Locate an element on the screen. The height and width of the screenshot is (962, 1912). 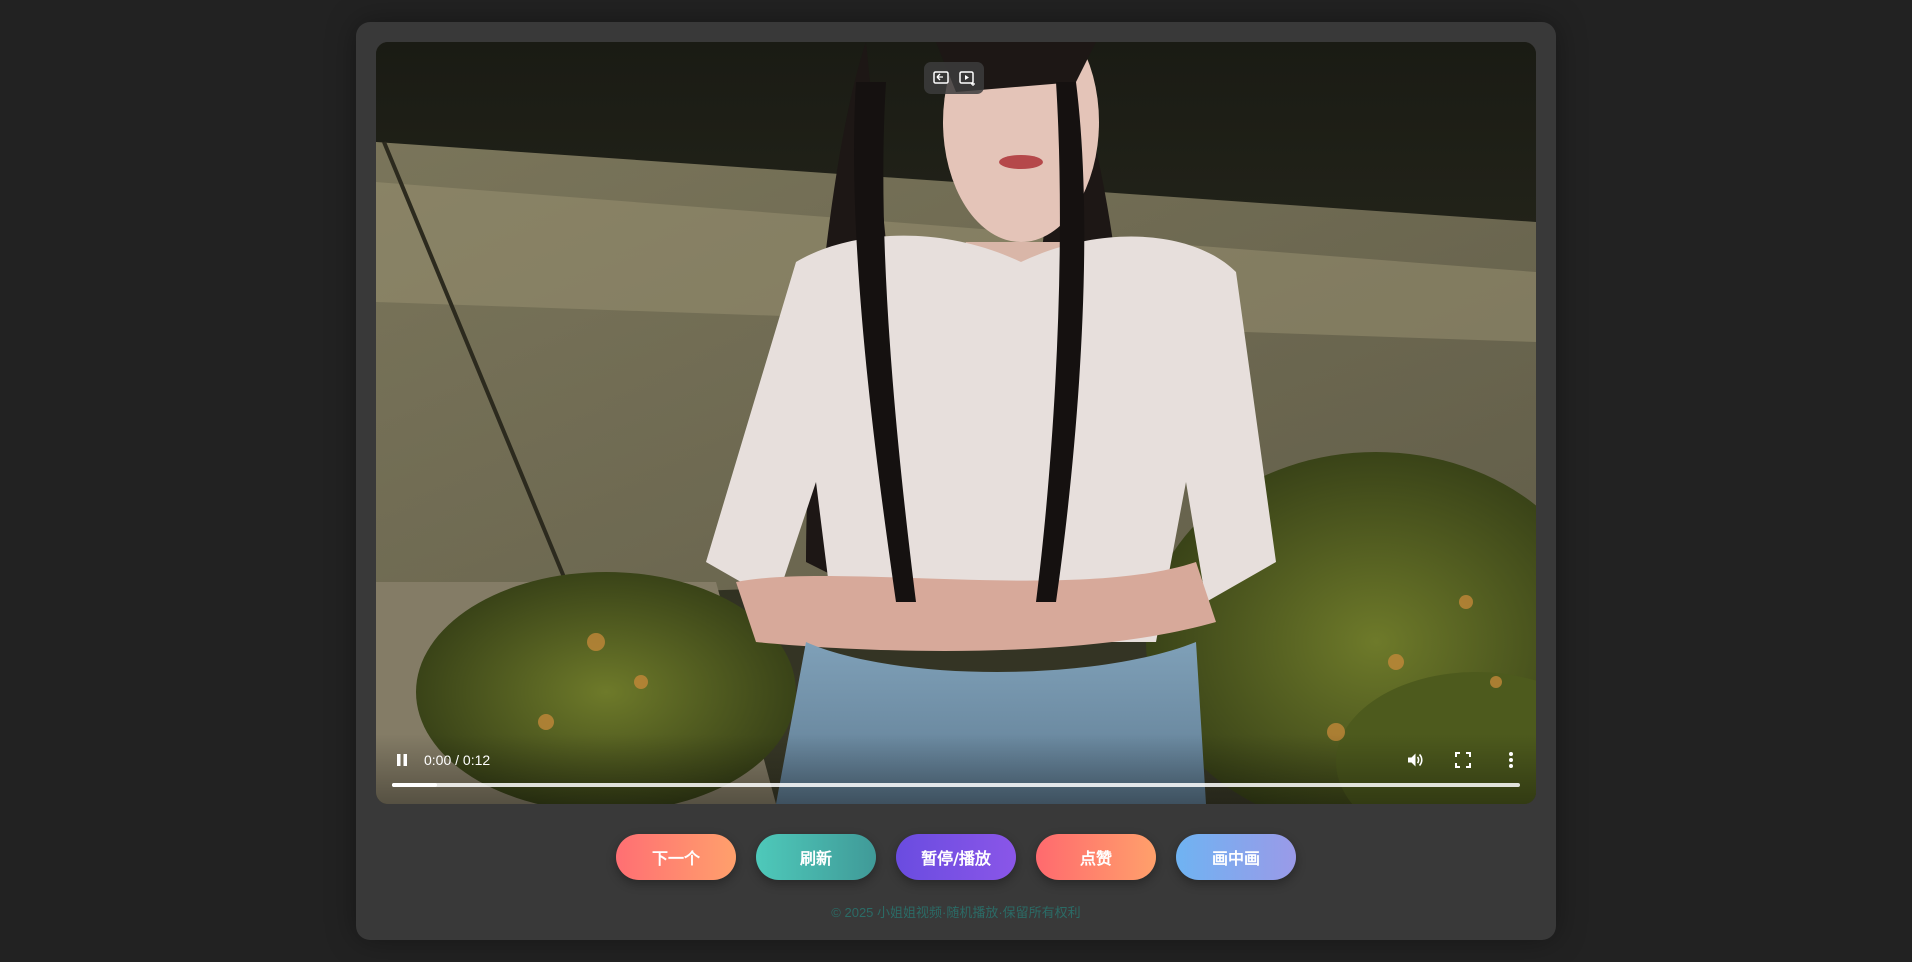
video-time-display: 0:00 / 0:12 is located at coordinates (457, 760).